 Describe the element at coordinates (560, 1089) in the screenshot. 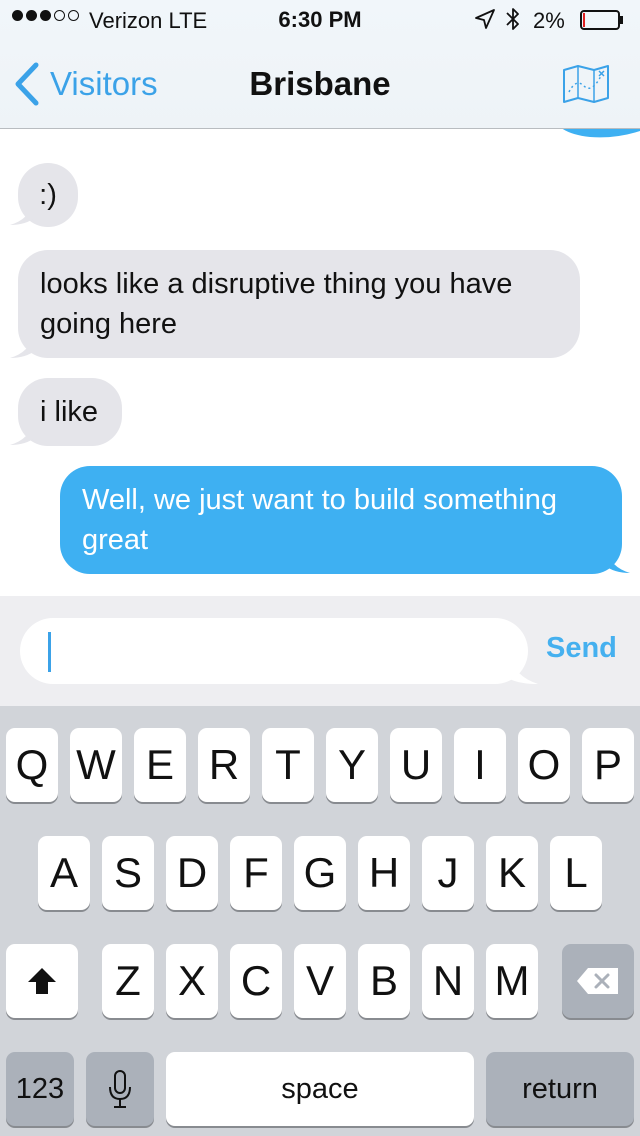

I see `return-key: return` at that location.